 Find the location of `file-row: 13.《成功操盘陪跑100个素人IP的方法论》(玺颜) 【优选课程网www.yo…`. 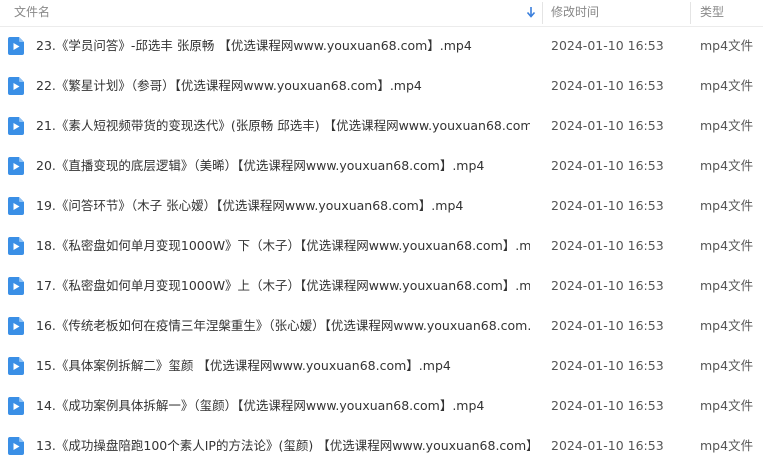

file-row: 13.《成功操盘陪跑100个素人IP的方法论》(玺颜) 【优选课程网www.yo… is located at coordinates (381, 442).